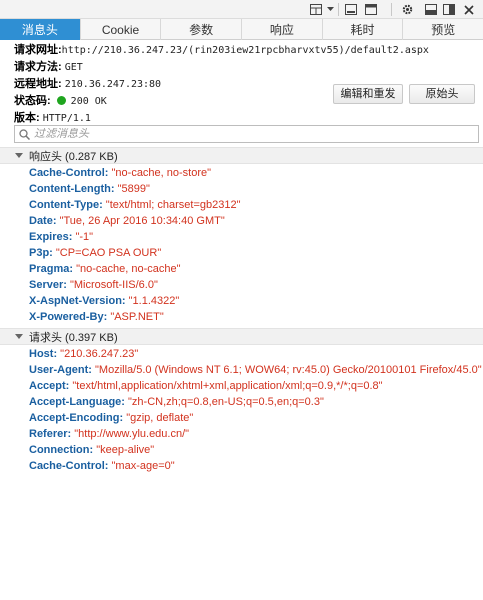 The width and height of the screenshot is (483, 600). What do you see at coordinates (241, 9) in the screenshot?
I see `devtools-toolbar` at bounding box center [241, 9].